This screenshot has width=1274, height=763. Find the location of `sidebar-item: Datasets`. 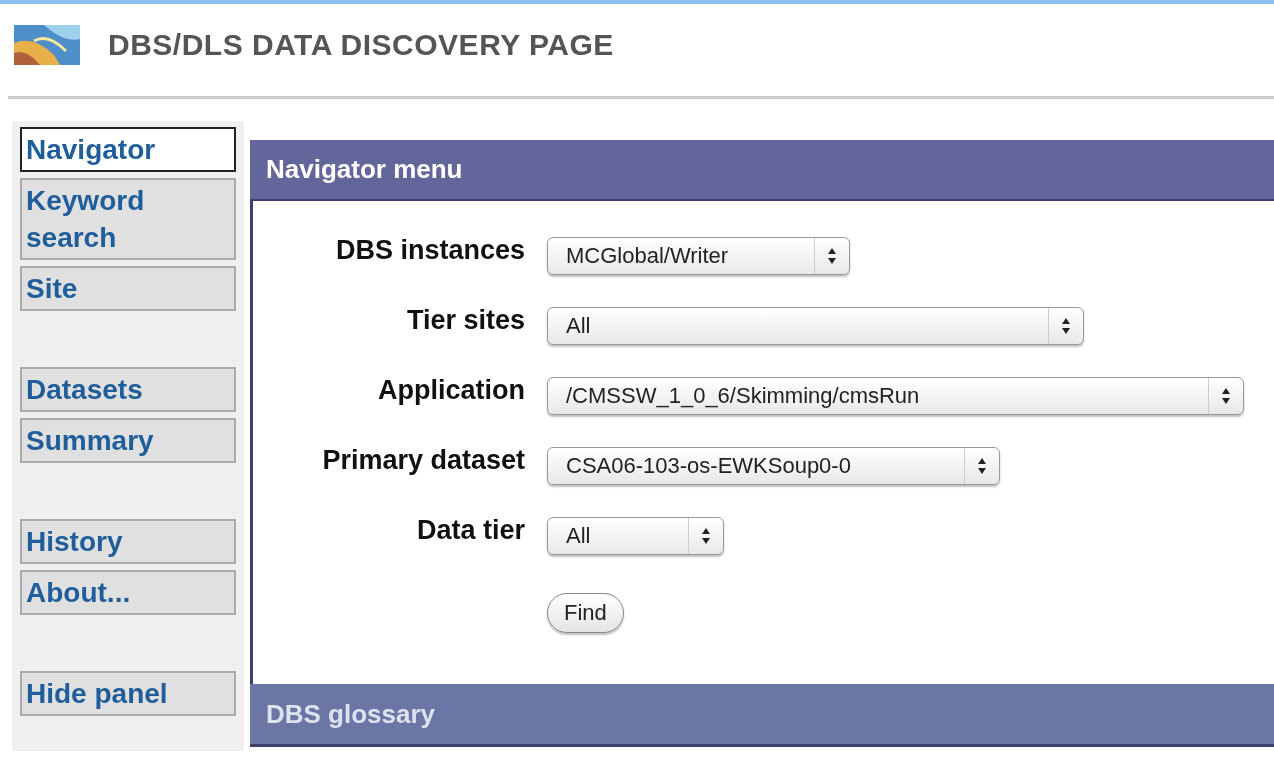

sidebar-item: Datasets is located at coordinates (128, 389).